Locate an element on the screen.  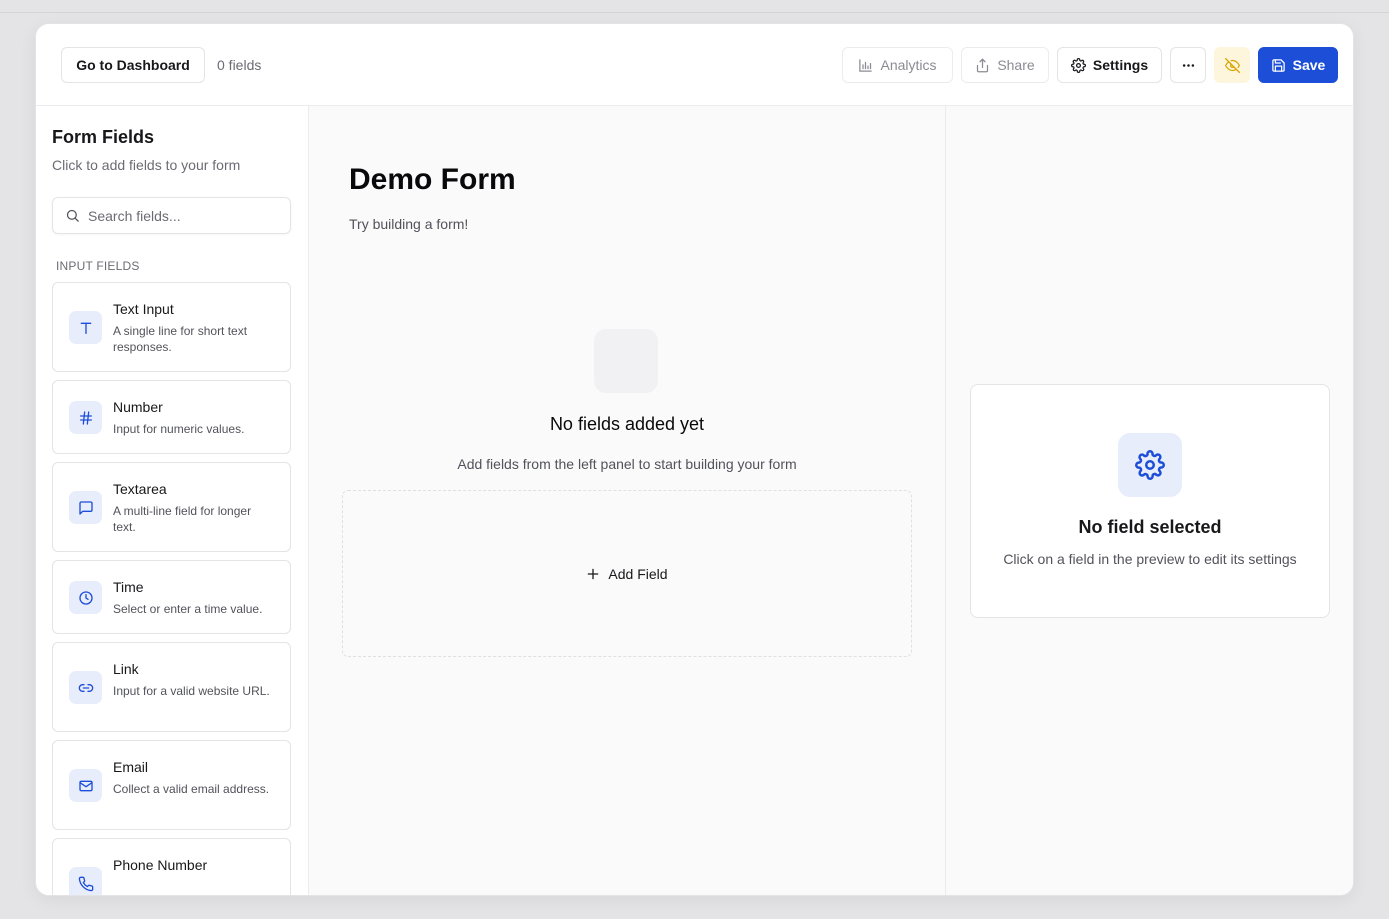
bar-chart-icon is located at coordinates (866, 65).